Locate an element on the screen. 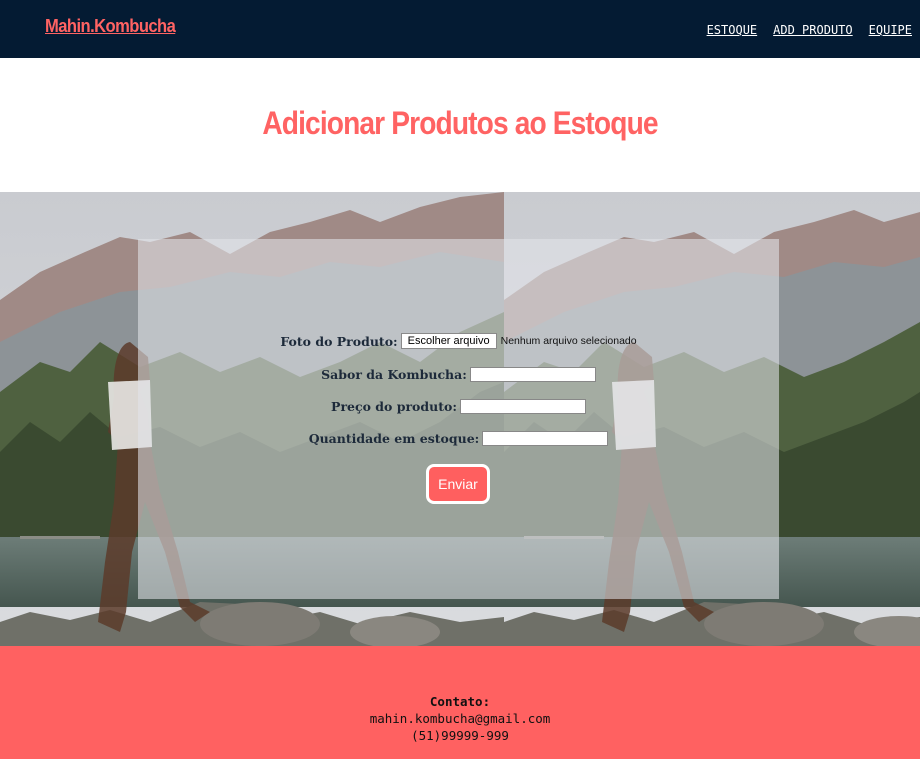  quantity-input is located at coordinates (545, 438).